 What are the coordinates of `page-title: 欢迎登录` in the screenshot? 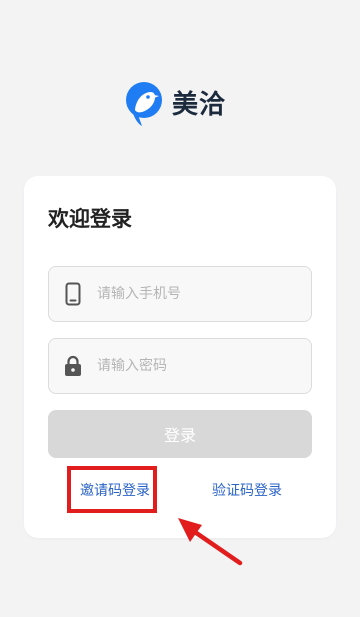 It's located at (90, 219).